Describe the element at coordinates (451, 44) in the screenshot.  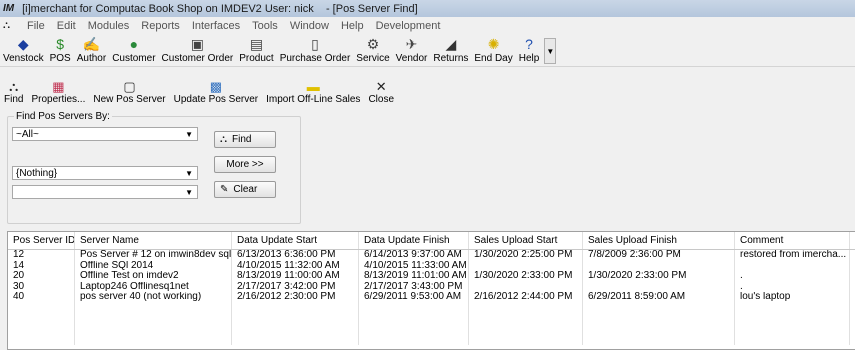
I see `returns-icon: ◢` at that location.